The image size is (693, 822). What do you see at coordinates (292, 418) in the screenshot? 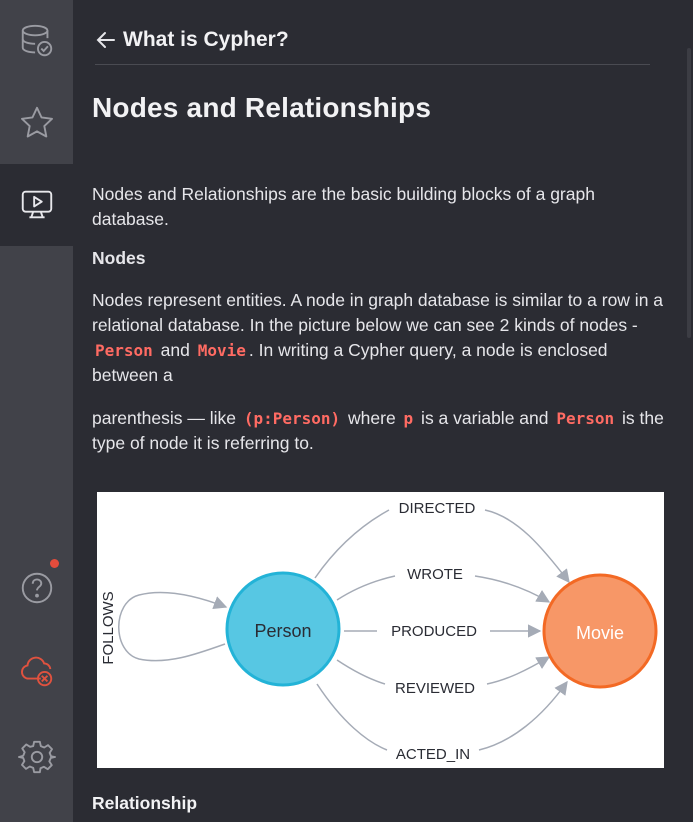
I see `code-p-person: (p:Person)` at bounding box center [292, 418].